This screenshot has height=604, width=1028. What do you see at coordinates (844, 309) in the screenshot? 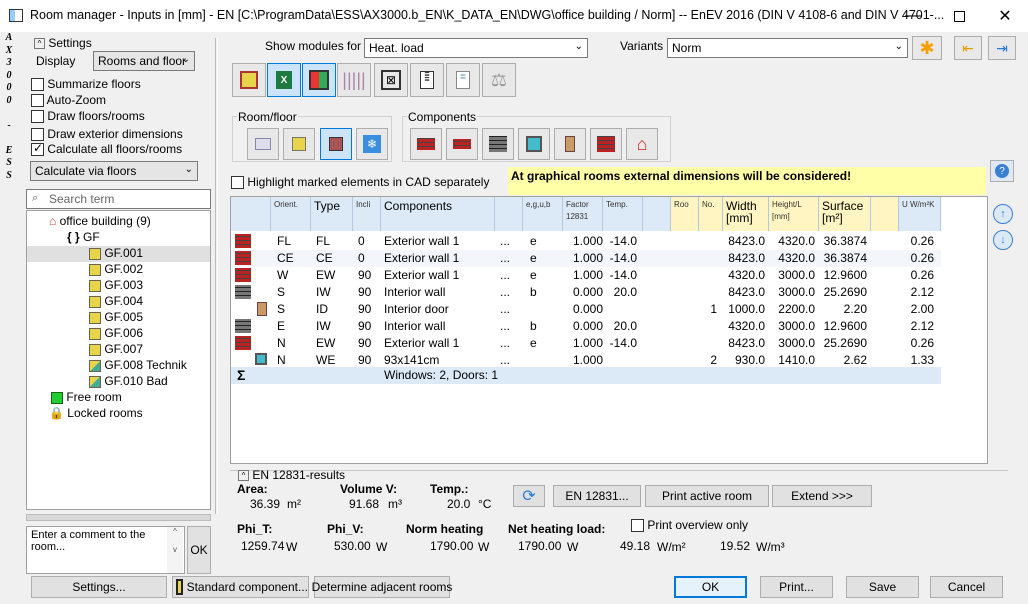
I see `cell-surface: 2.20` at bounding box center [844, 309].